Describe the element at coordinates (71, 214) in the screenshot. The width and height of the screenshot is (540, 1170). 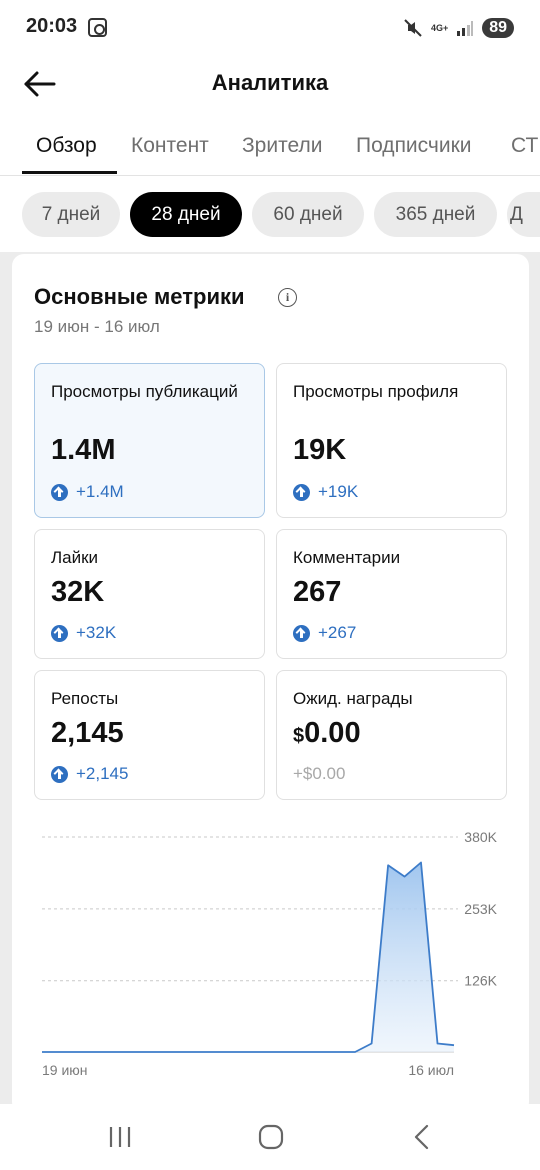
I see `range-chip-7-days: 7 дней` at that location.